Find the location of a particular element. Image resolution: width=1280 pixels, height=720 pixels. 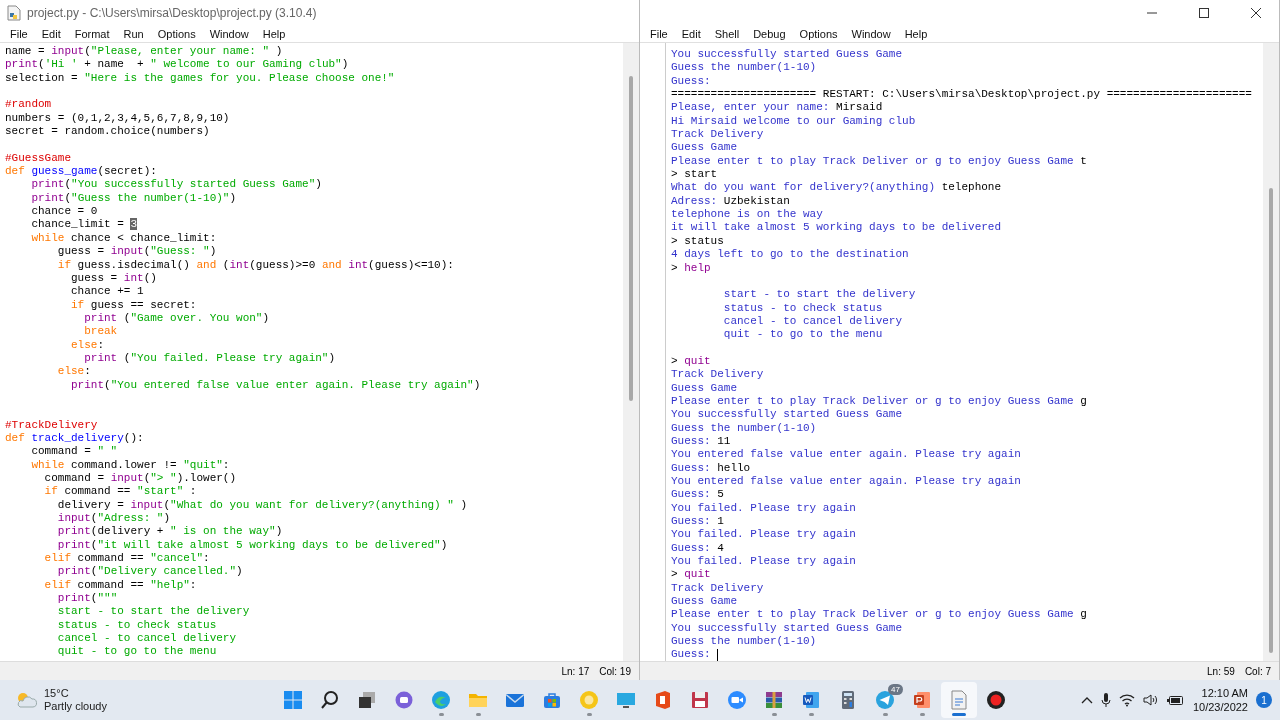

code-line: if guess == secret: is located at coordinates (133, 305).